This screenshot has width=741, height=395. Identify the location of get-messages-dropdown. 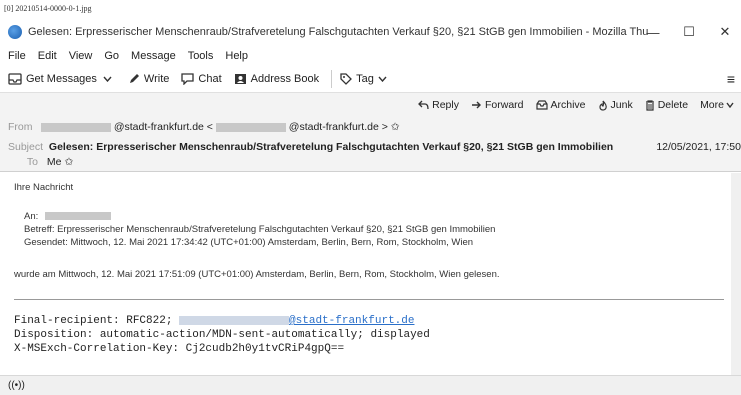
(109, 79).